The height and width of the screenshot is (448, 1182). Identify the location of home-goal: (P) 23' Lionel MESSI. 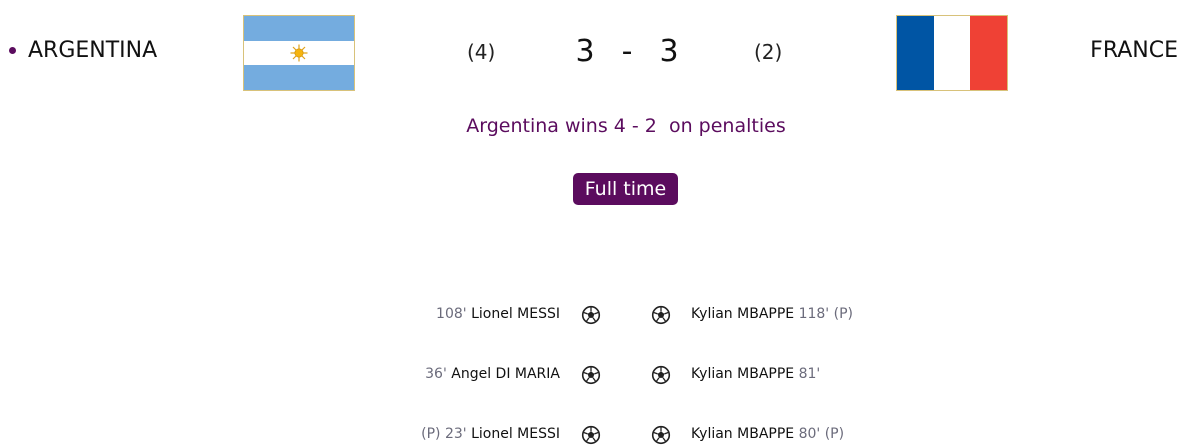
(490, 434).